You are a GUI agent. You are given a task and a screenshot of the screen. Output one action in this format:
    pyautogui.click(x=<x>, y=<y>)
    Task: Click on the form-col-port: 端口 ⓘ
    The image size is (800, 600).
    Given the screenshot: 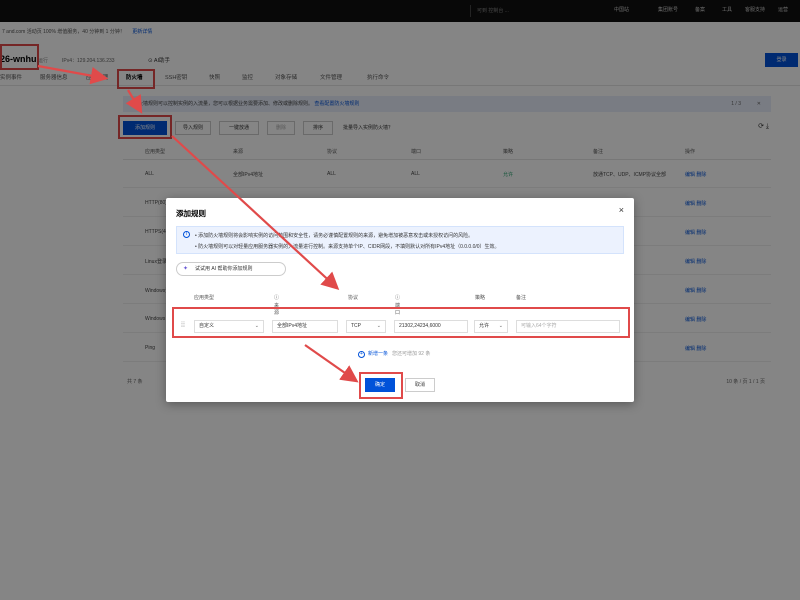 What is the action you would take?
    pyautogui.click(x=398, y=305)
    